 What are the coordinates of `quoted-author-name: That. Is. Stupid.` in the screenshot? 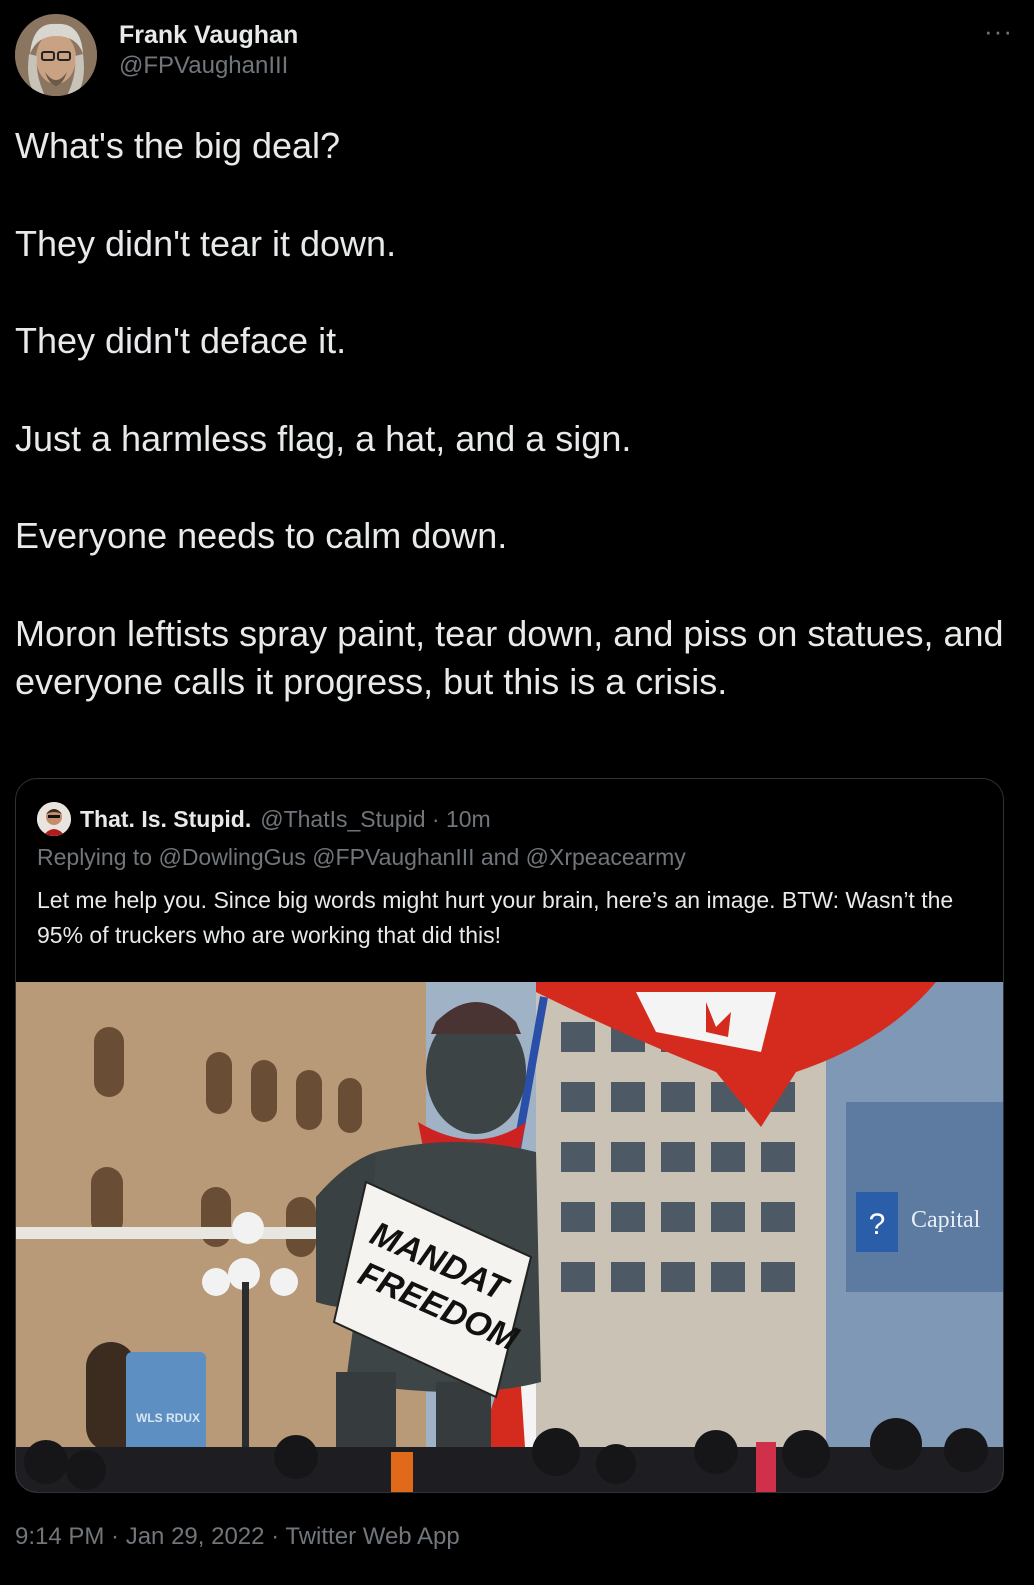 It's located at (165, 819).